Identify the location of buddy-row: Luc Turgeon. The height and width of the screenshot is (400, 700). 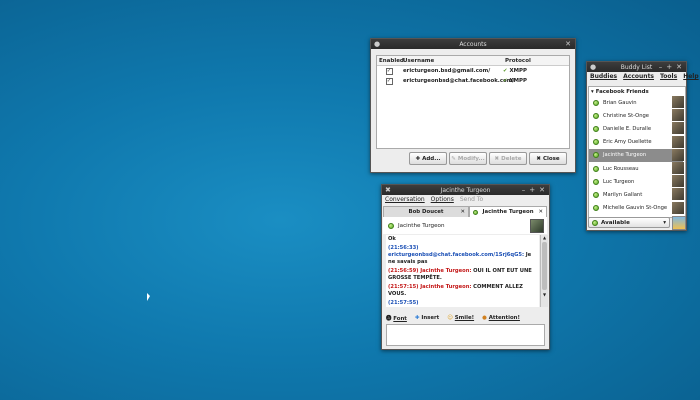
(636, 181).